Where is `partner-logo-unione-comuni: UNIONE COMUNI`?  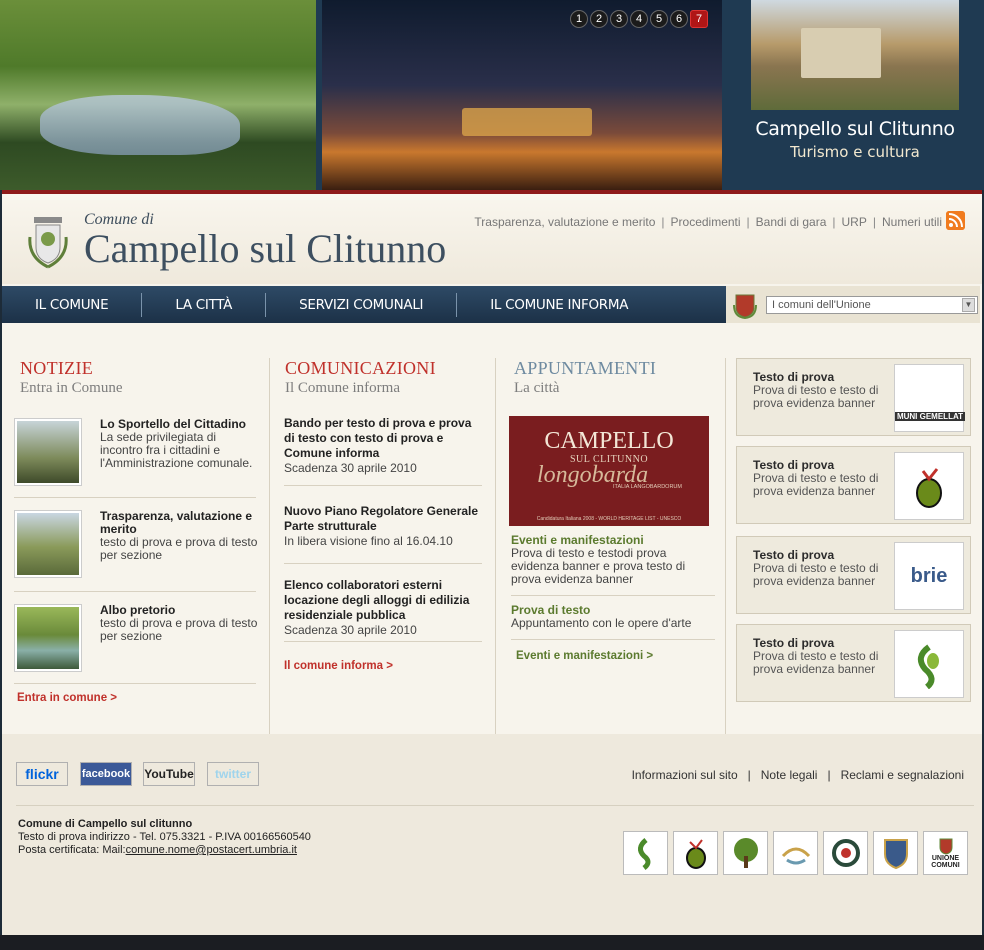 partner-logo-unione-comuni: UNIONE COMUNI is located at coordinates (945, 853).